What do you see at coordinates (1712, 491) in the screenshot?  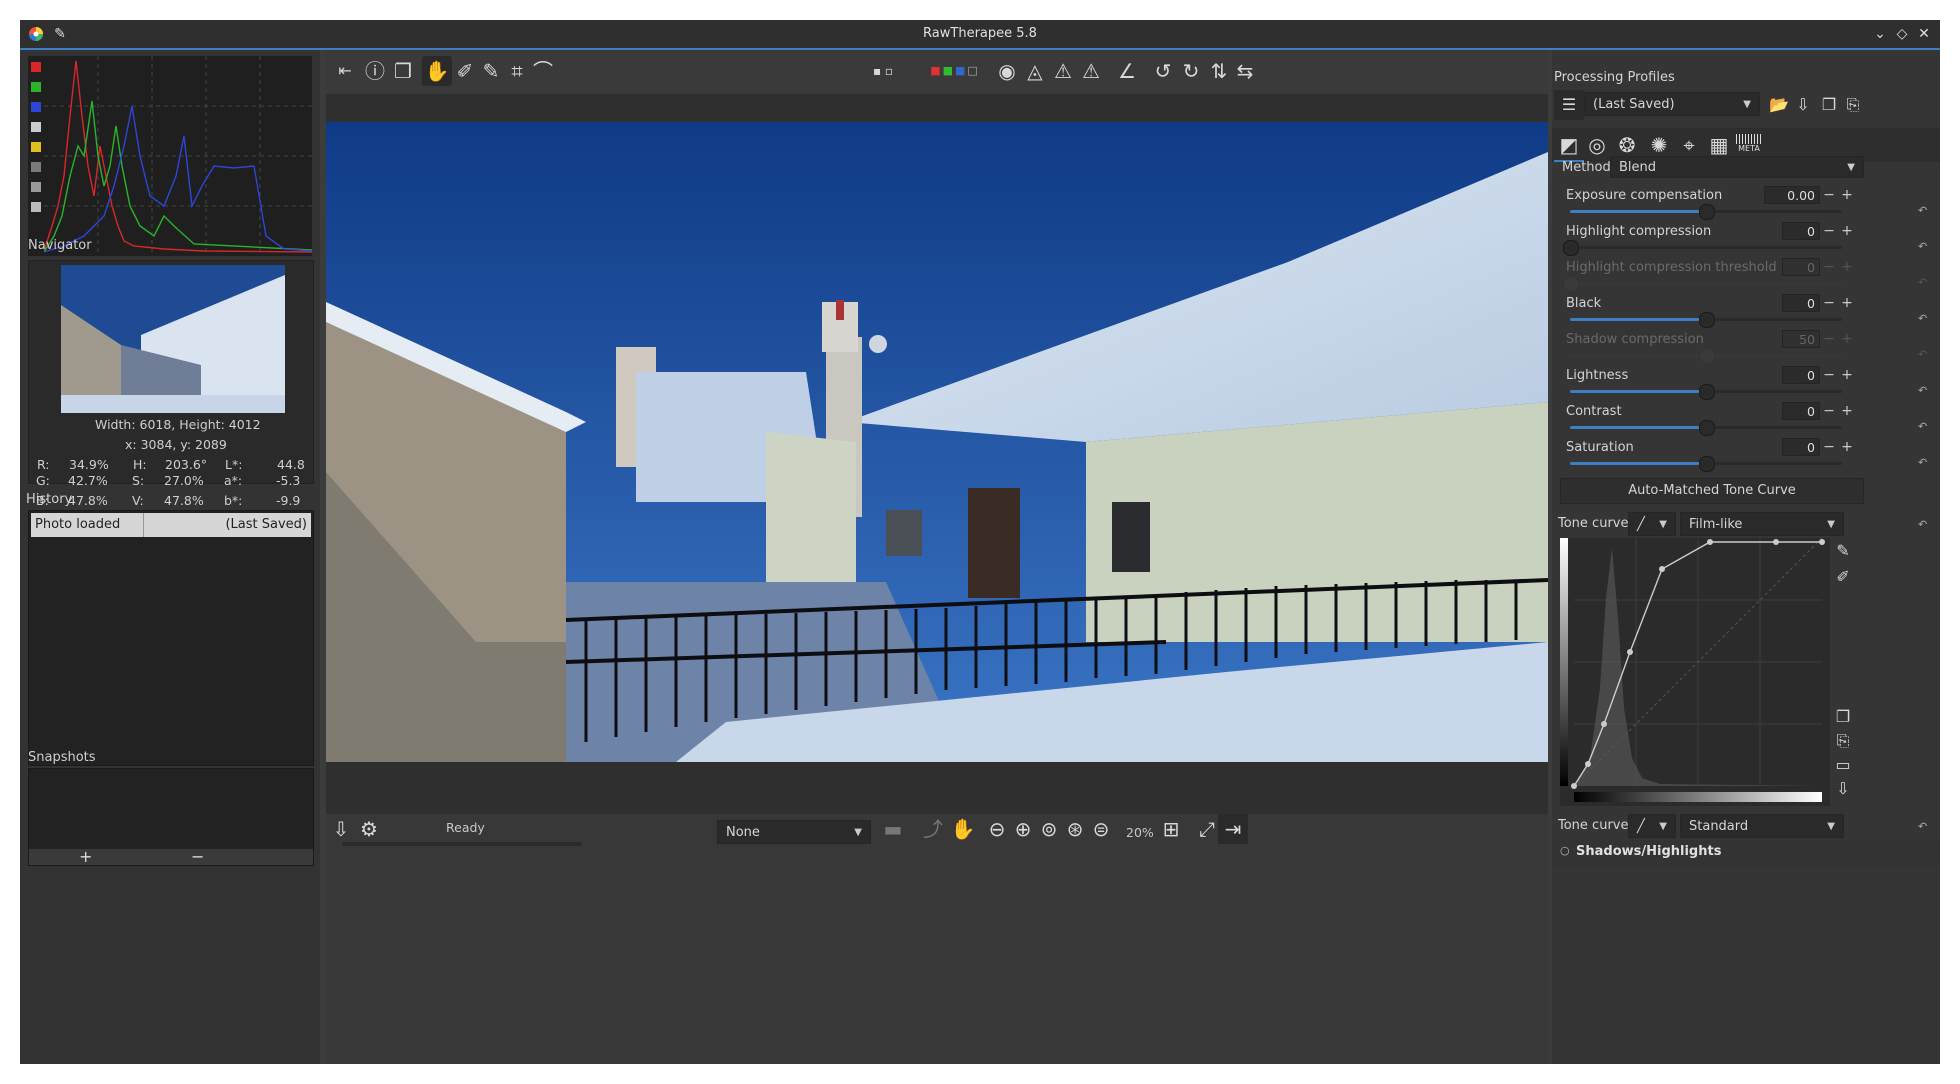 I see `auto-tone-curve-button: Auto-Matched Tone Curve` at bounding box center [1712, 491].